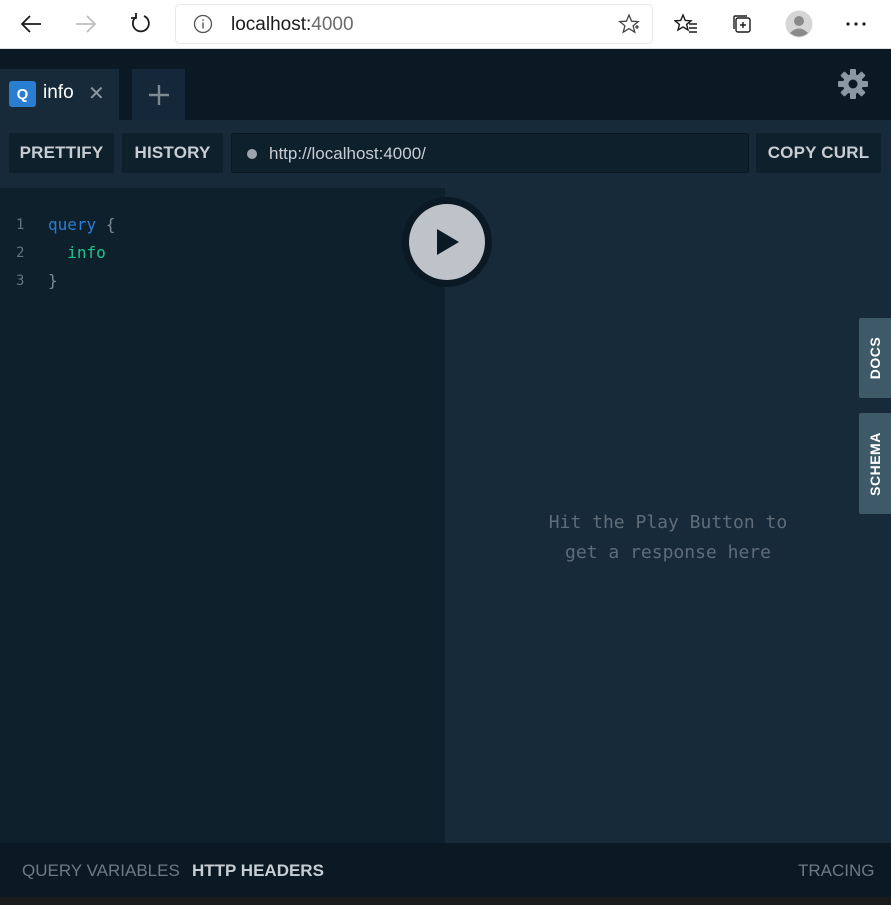 Image resolution: width=891 pixels, height=905 pixels. I want to click on schema-tab-label: SCHEMA, so click(875, 463).